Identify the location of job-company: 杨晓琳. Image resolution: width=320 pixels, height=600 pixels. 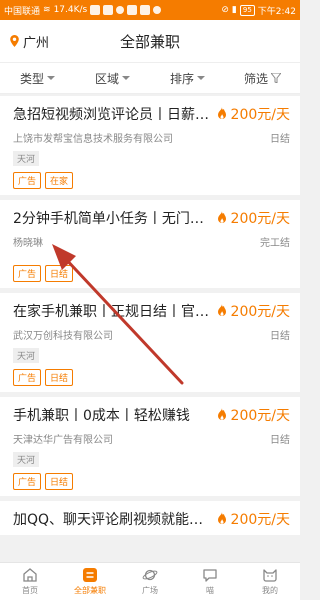
(28, 243).